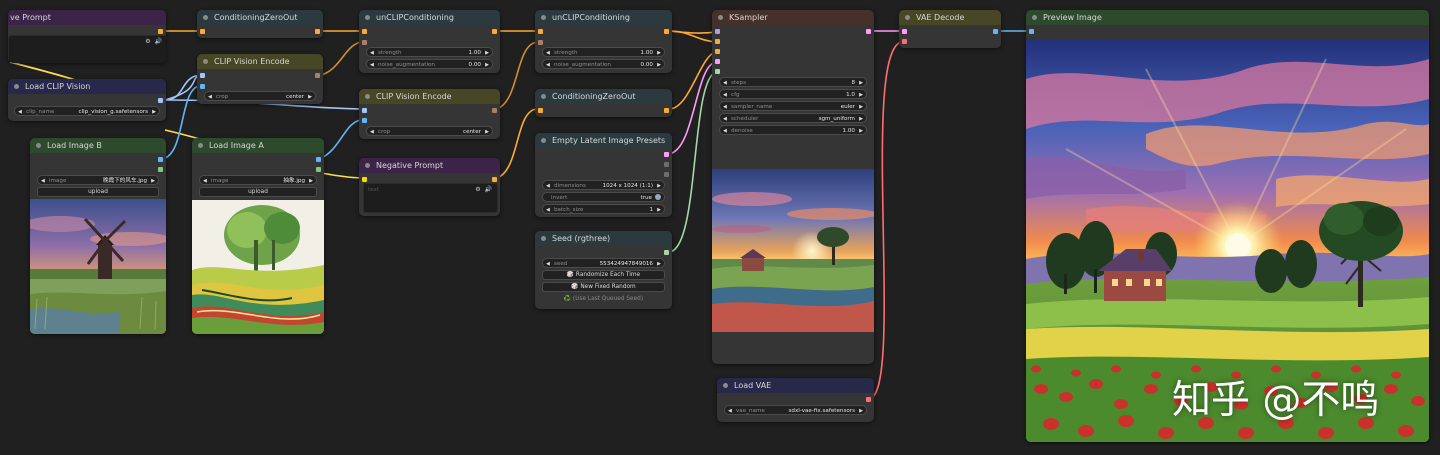  I want to click on clip-vision-encode-node-1: CLIP Vision Encode ◀ crop center ▶, so click(260, 79).